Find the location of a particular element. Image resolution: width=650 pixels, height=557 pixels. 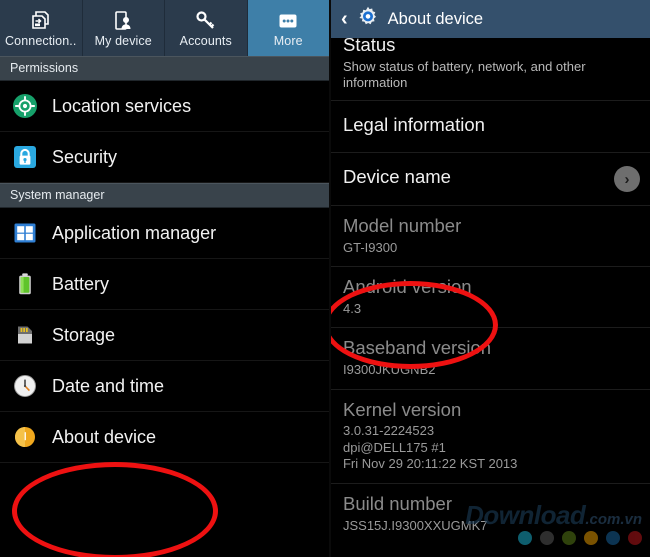

about-device-highlight is located at coordinates (115, 509).